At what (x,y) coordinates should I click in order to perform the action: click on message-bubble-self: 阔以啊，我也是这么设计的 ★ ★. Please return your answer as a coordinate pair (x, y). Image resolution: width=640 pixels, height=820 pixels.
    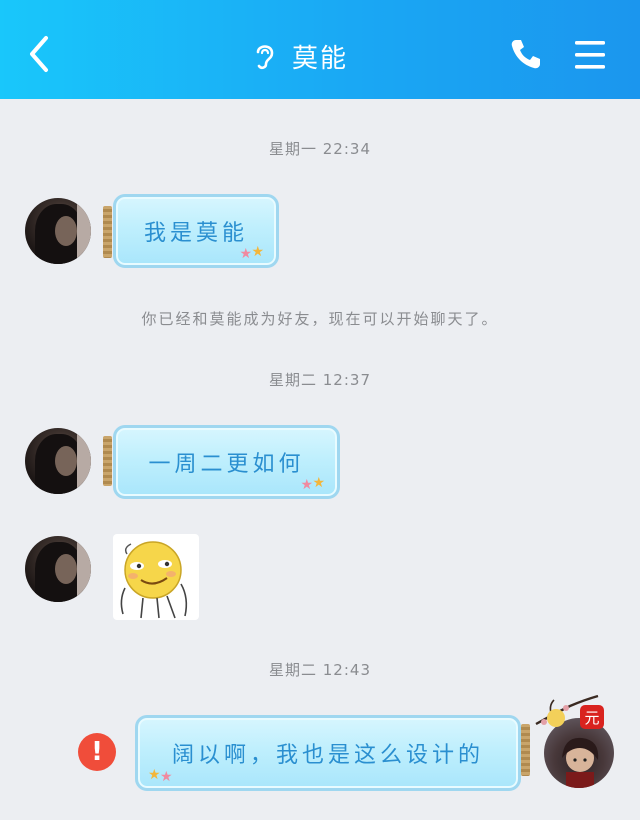
    Looking at the image, I should click on (328, 753).